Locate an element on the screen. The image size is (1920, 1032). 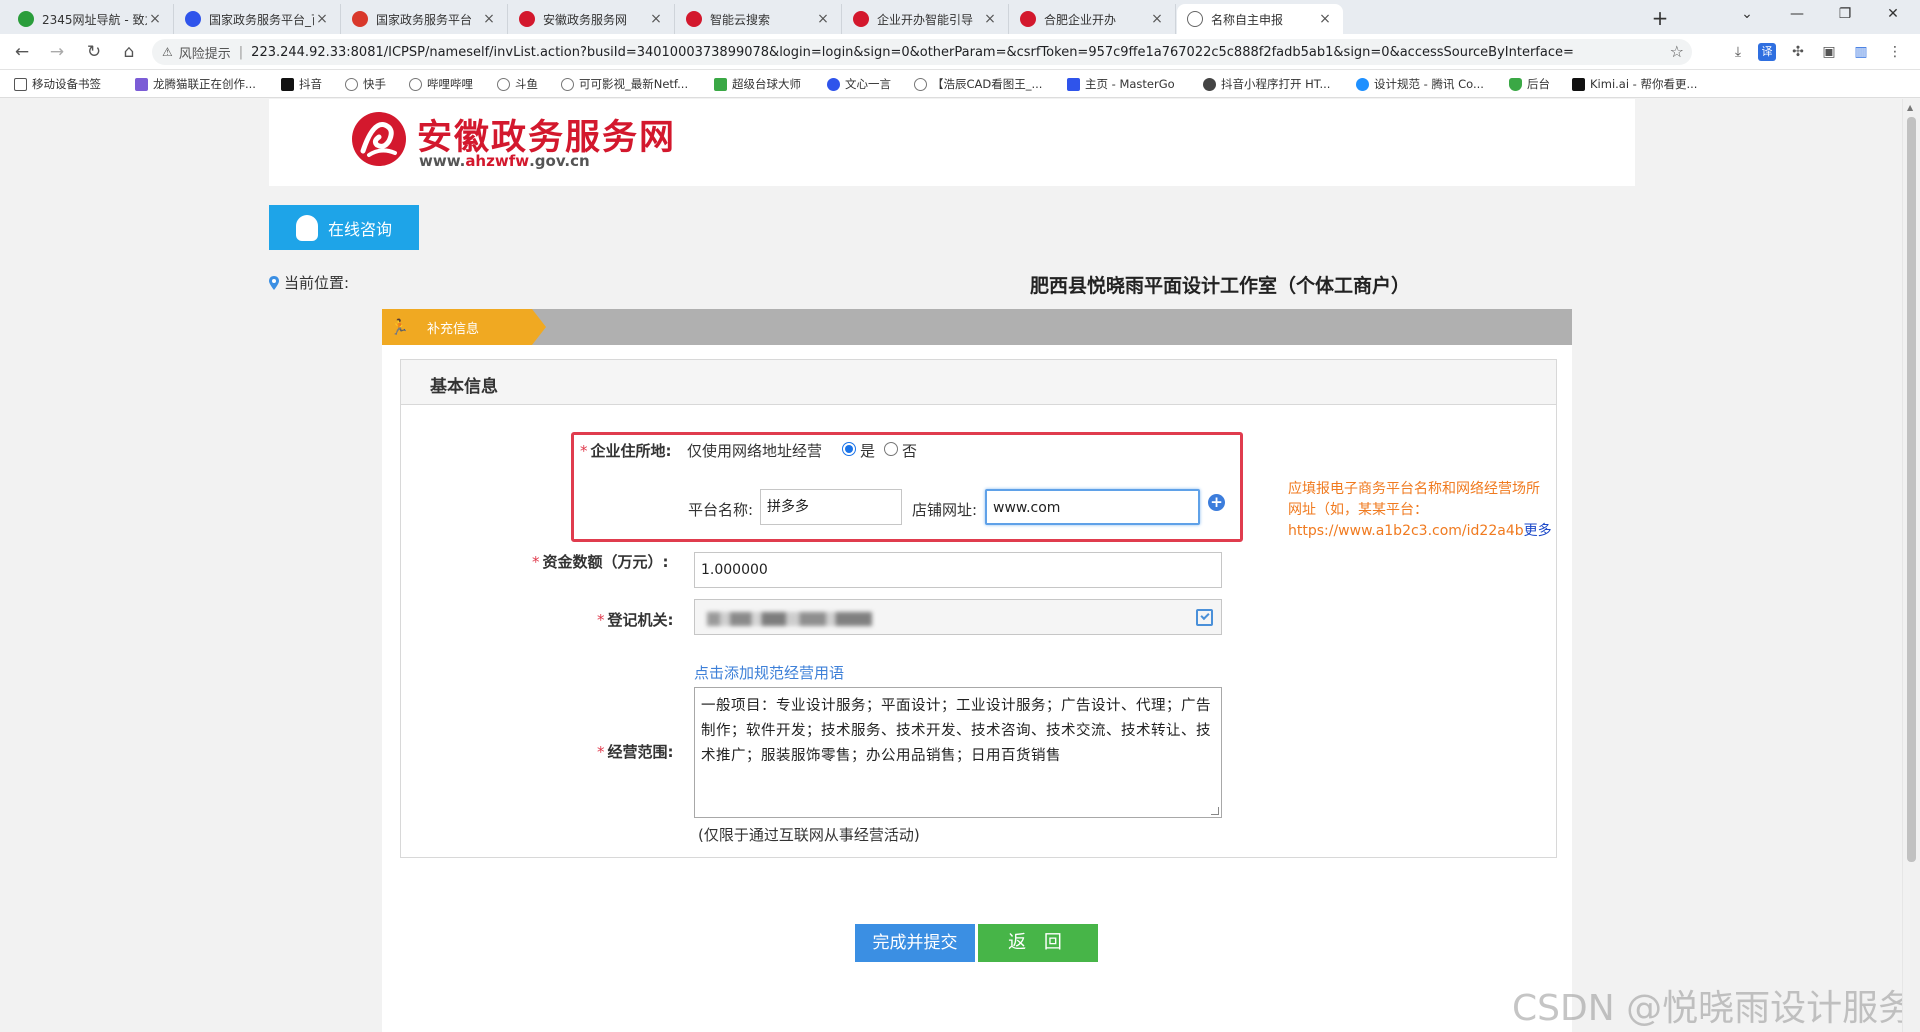
radio-yes is located at coordinates (849, 449).